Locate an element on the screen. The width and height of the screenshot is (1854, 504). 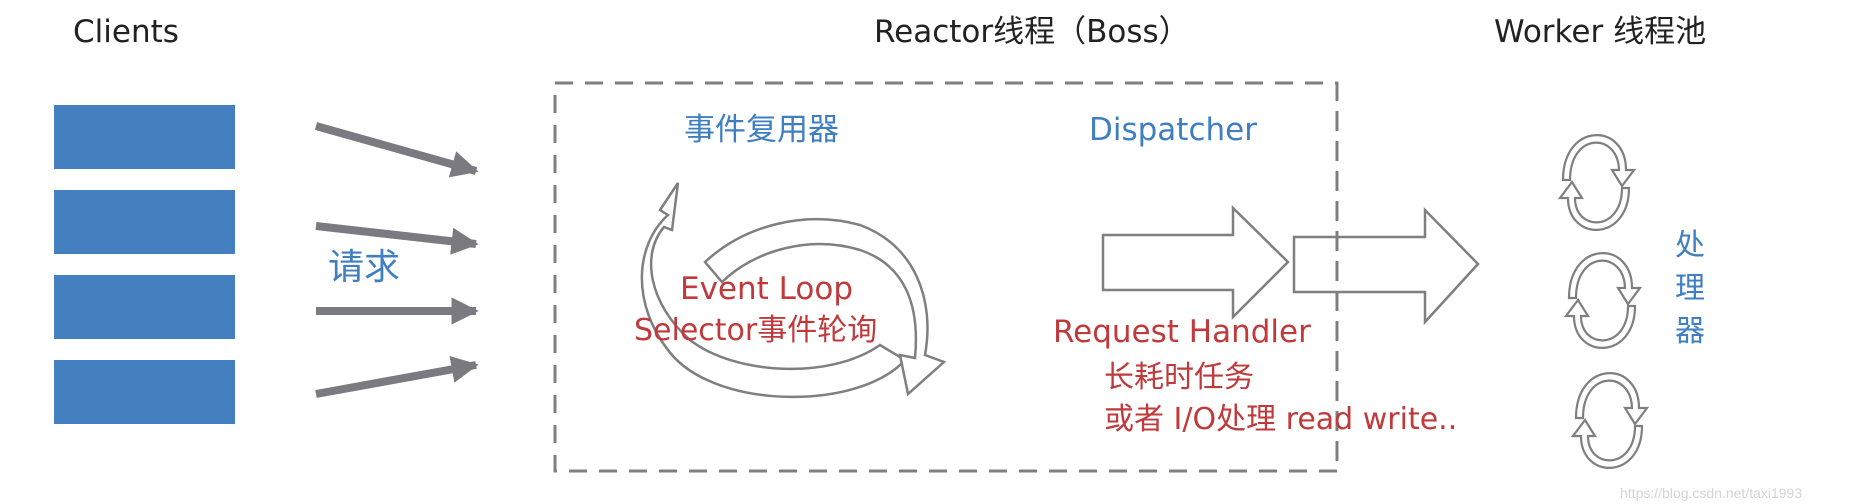
dispatch-arrow-icon is located at coordinates (1195, 263).